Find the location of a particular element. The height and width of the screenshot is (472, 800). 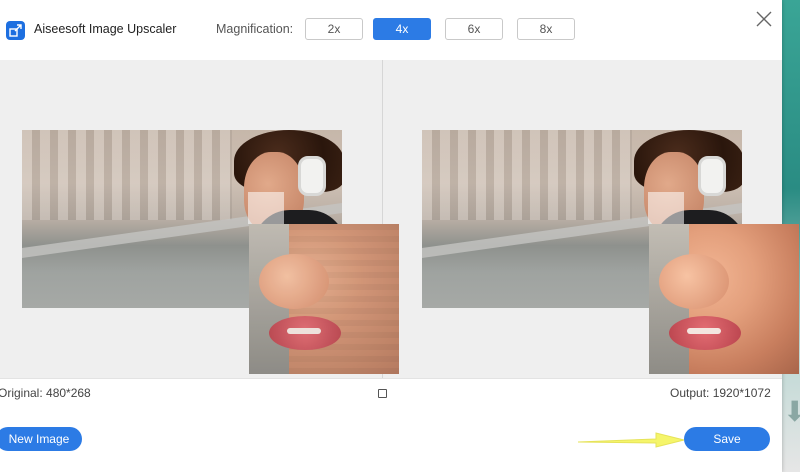

magnification-4x-button: 4x is located at coordinates (402, 29).